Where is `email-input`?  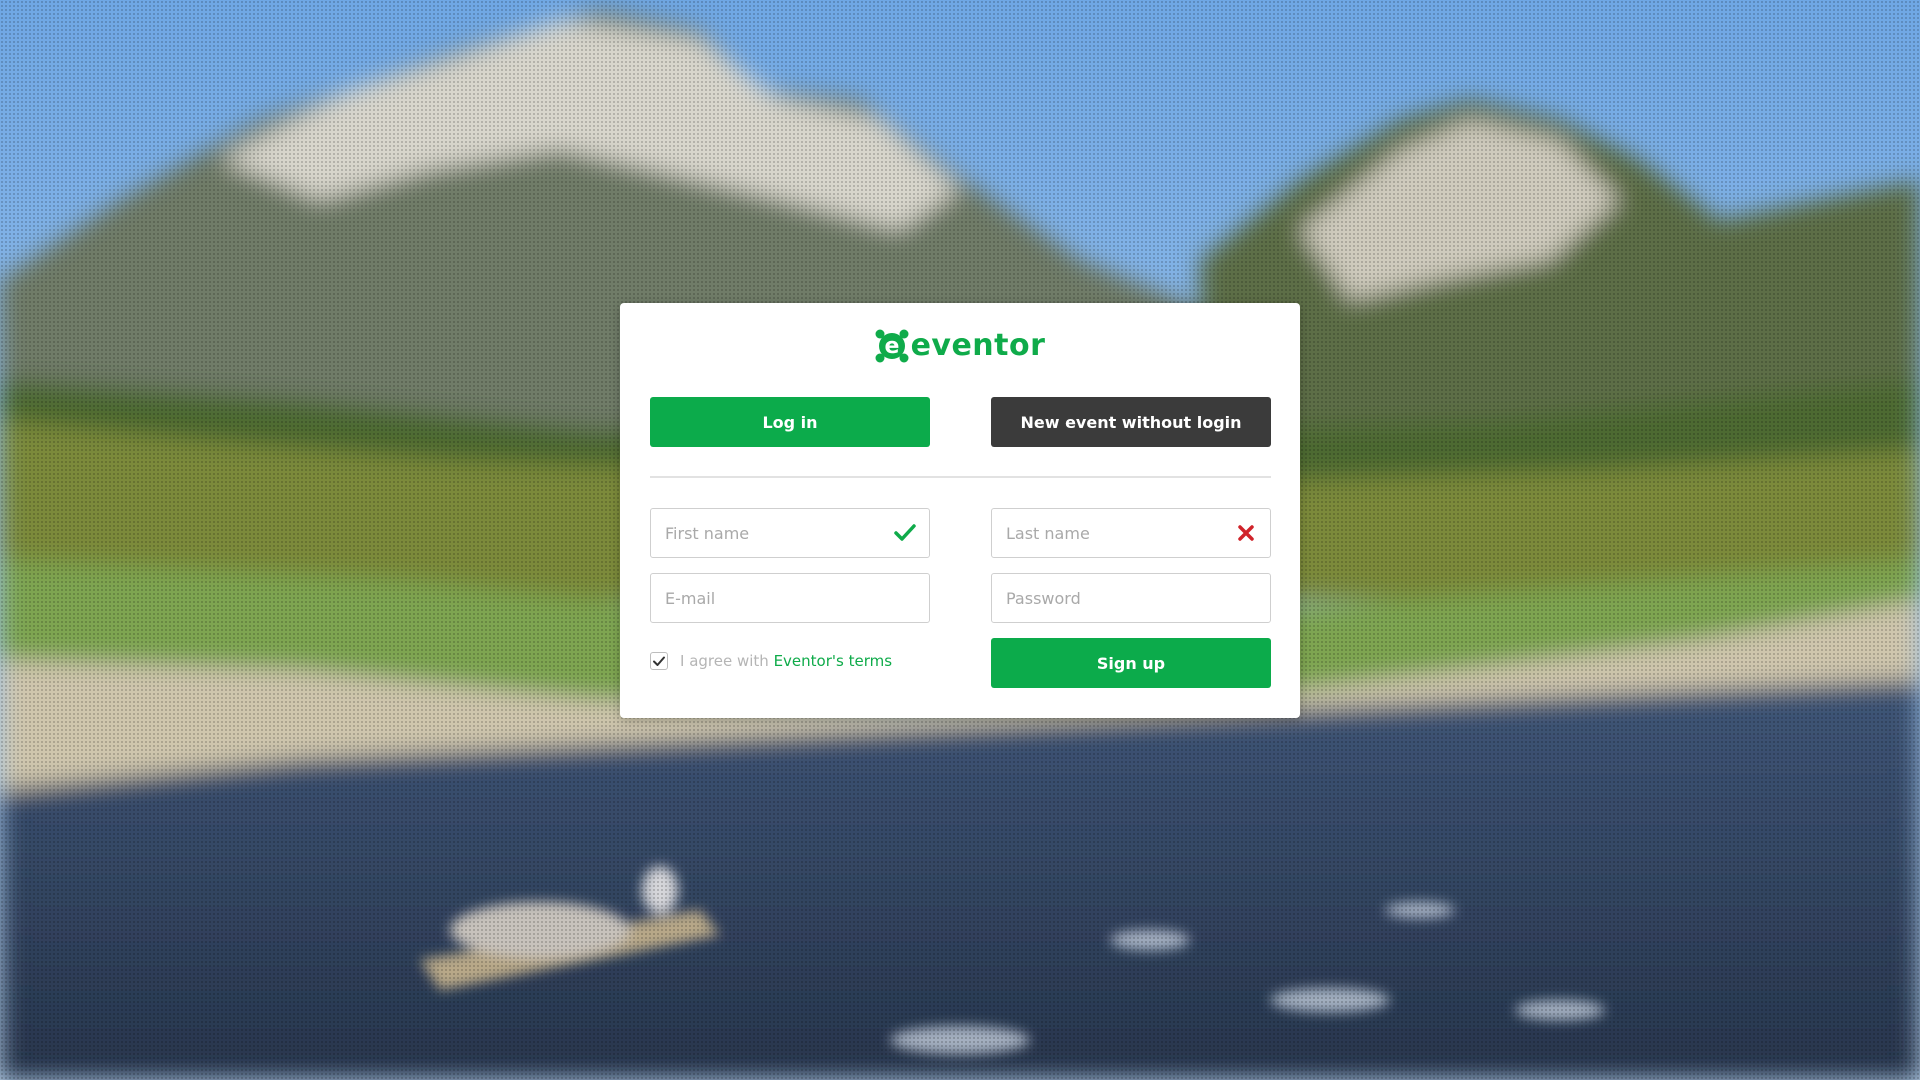 email-input is located at coordinates (790, 598).